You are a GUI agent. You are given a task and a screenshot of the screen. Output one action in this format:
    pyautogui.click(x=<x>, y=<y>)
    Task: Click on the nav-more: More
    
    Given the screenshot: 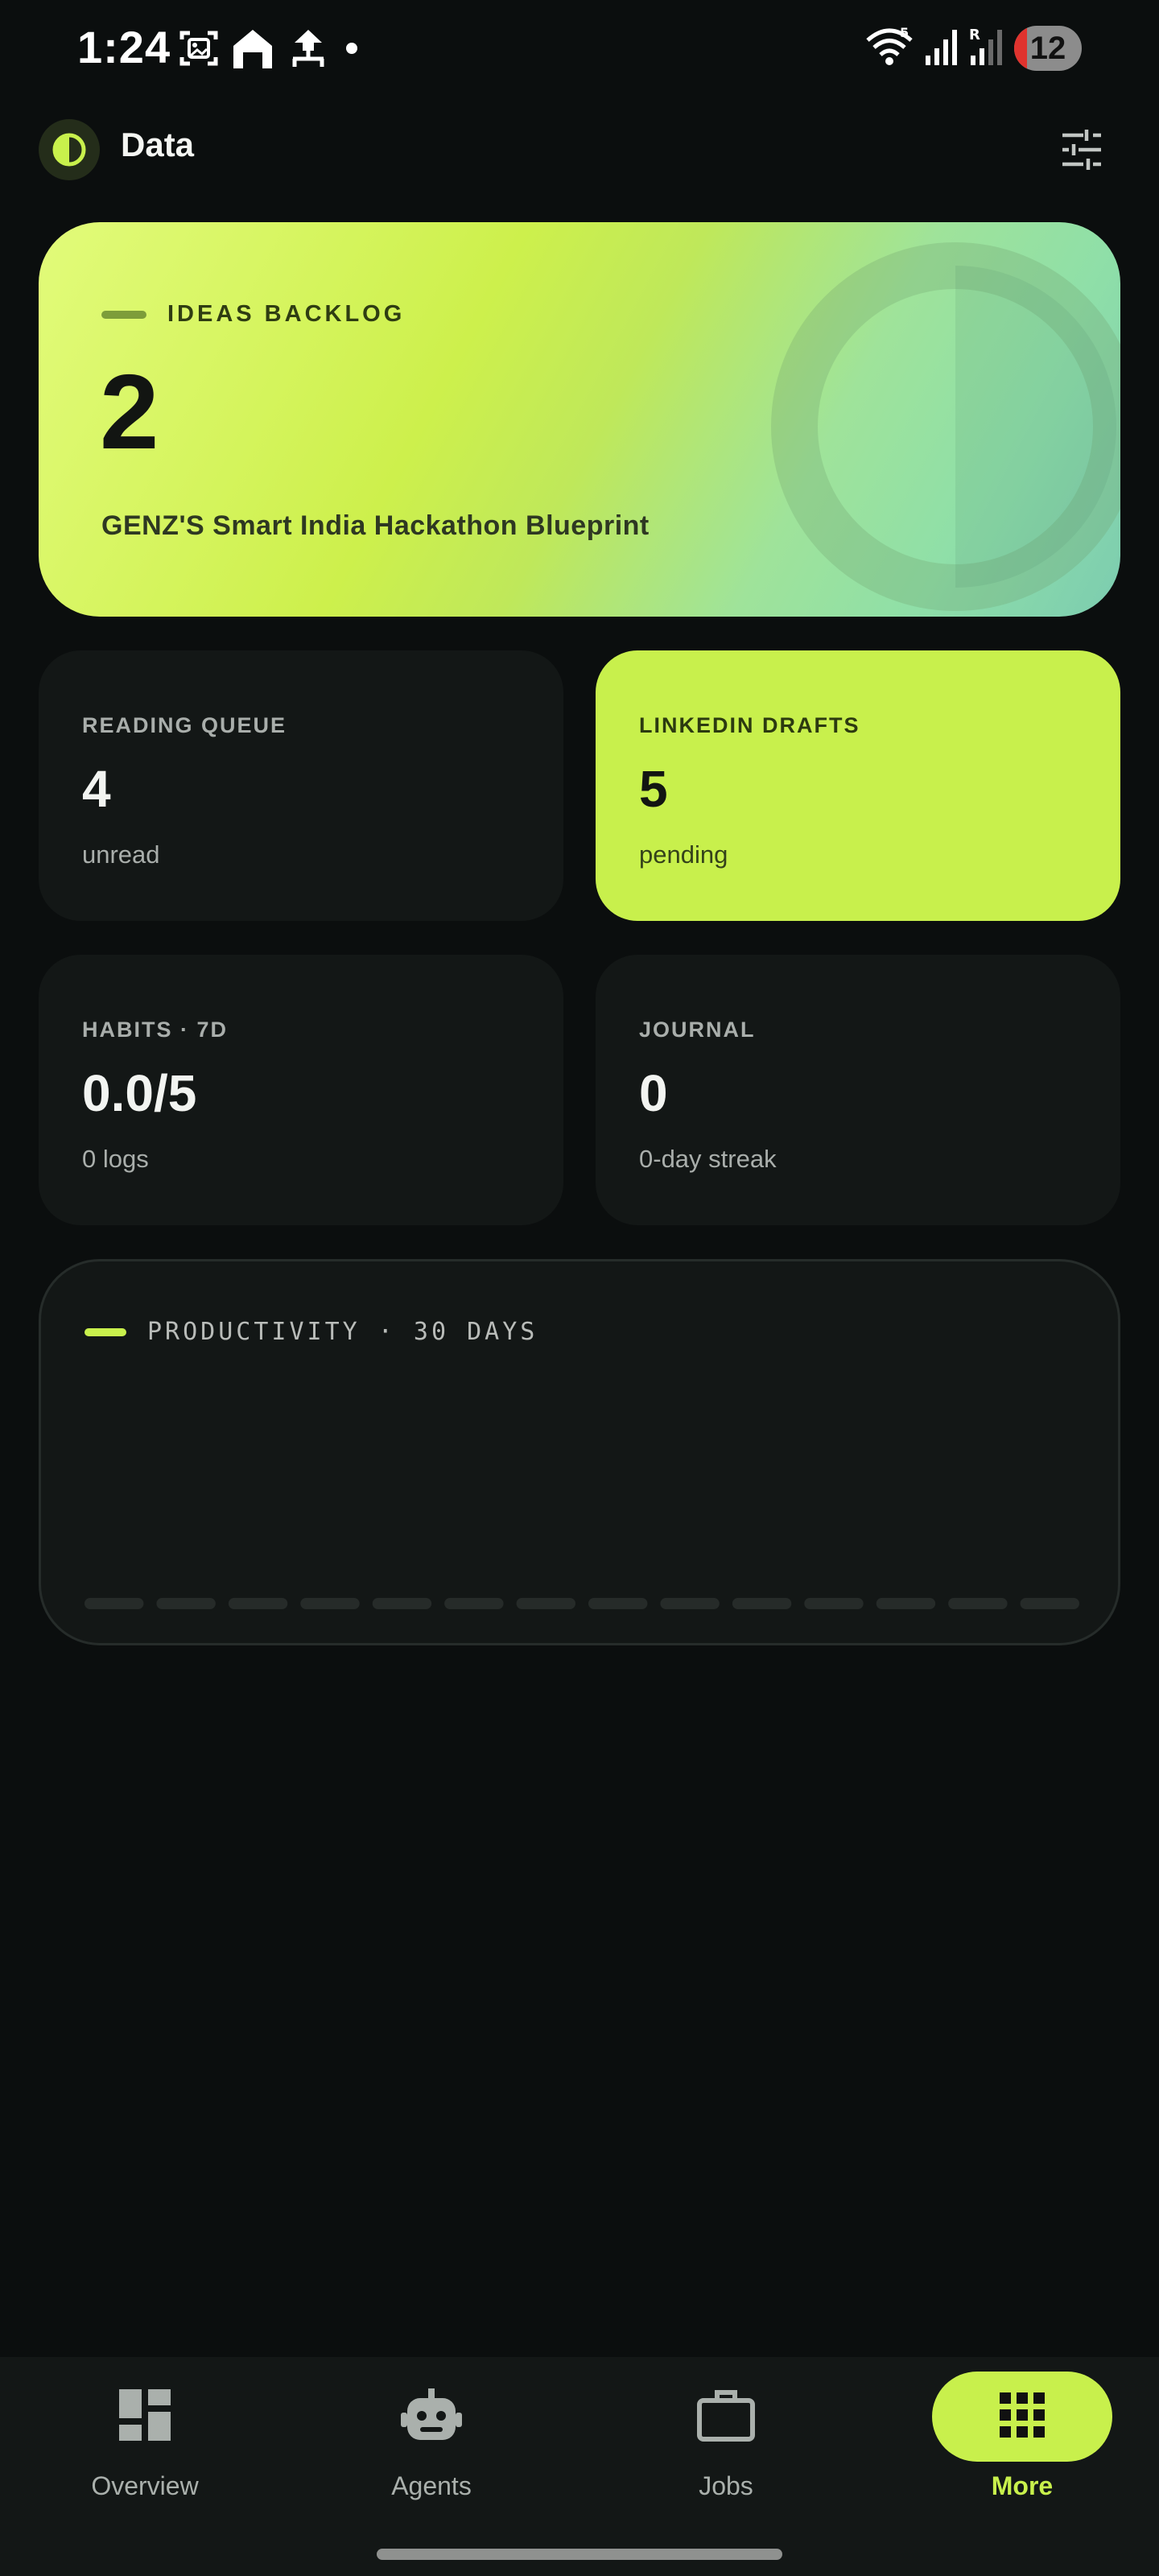 What is the action you would take?
    pyautogui.click(x=1018, y=2437)
    